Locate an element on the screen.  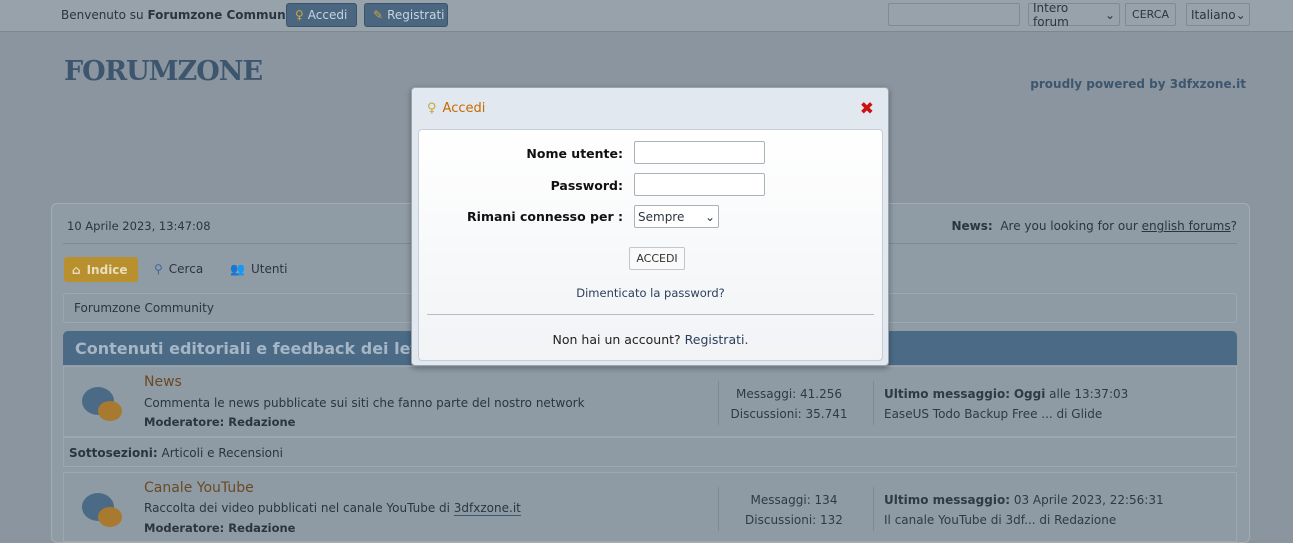
forum-stats: Messaggi: 134 Discussioni: 132 is located at coordinates (794, 510).